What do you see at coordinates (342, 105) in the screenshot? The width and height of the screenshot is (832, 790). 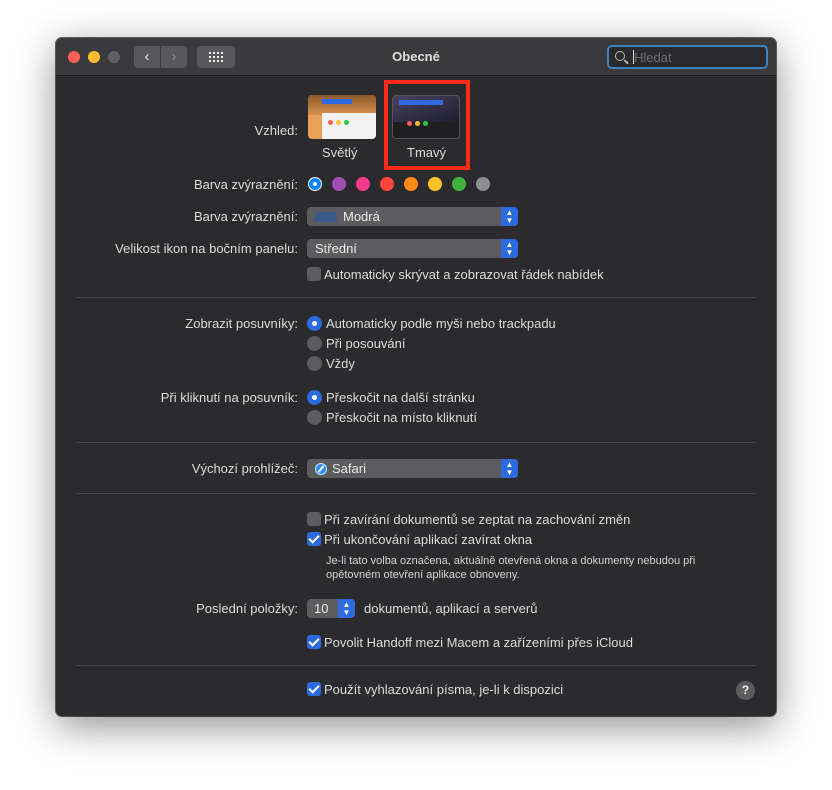 I see `light-wallpaper-preview` at bounding box center [342, 105].